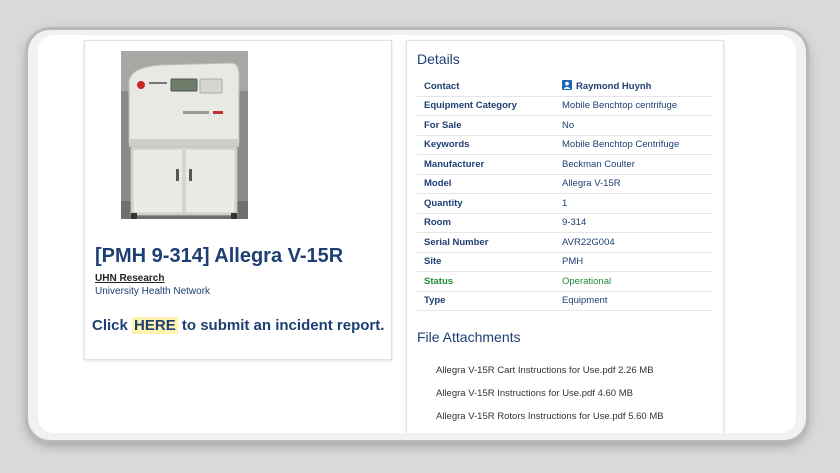 This screenshot has width=840, height=473. Describe the element at coordinates (615, 393) in the screenshot. I see `file-size: 4.60 MB` at that location.